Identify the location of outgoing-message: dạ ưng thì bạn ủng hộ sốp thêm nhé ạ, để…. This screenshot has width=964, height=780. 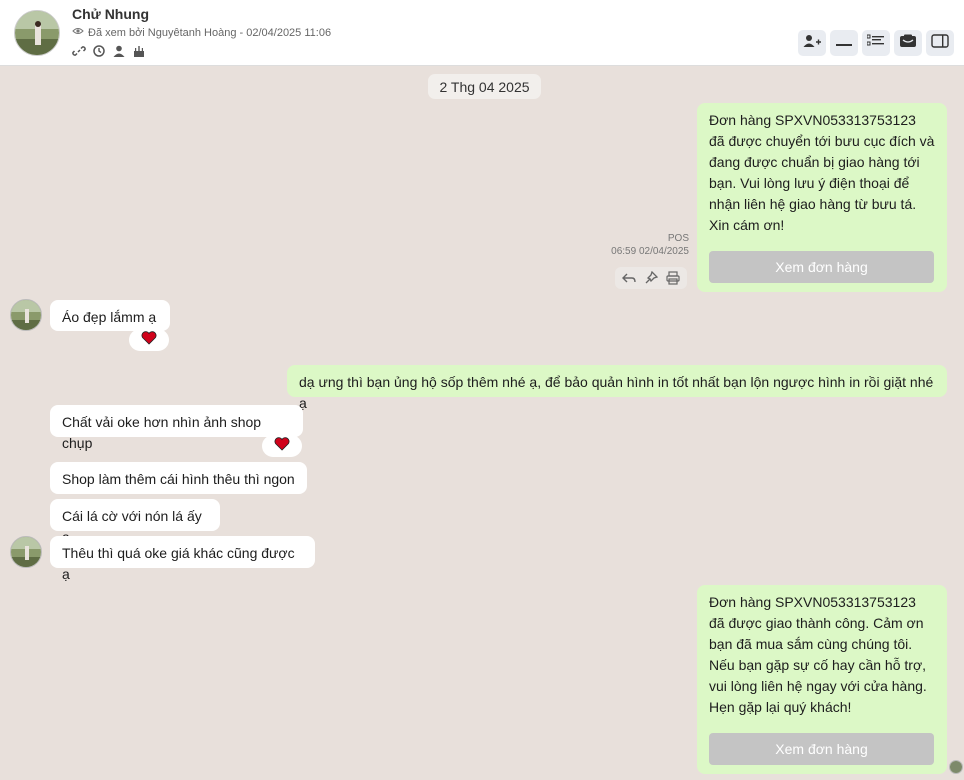
(617, 388).